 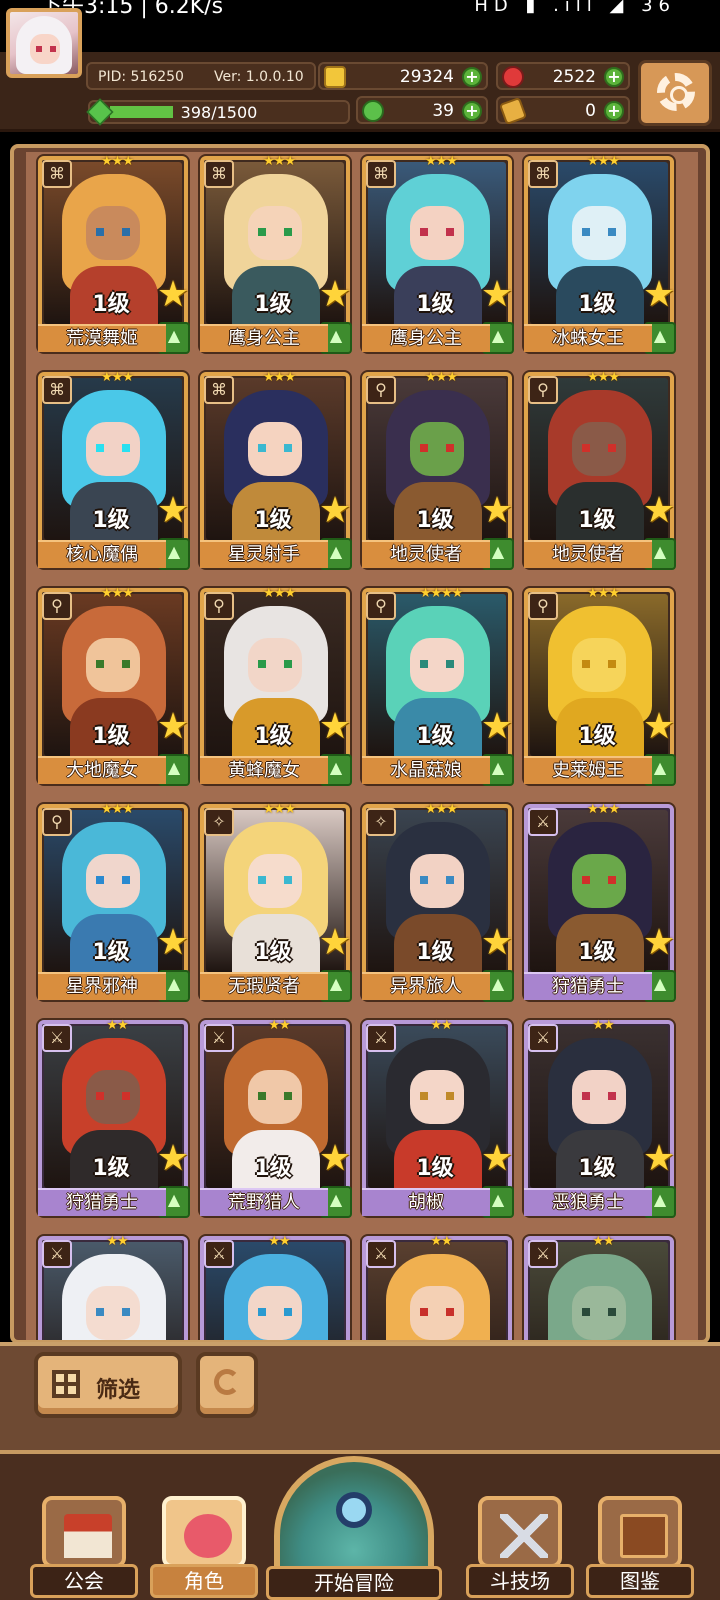 I want to click on gear-icon, so click(x=676, y=92).